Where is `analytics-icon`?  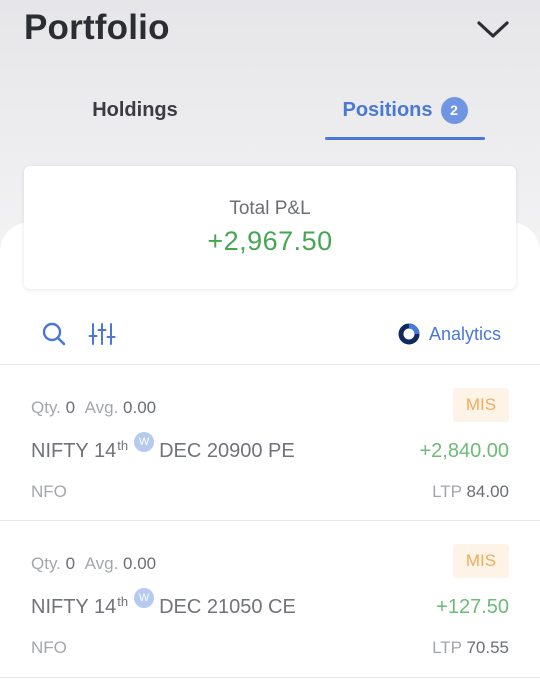
analytics-icon is located at coordinates (409, 334).